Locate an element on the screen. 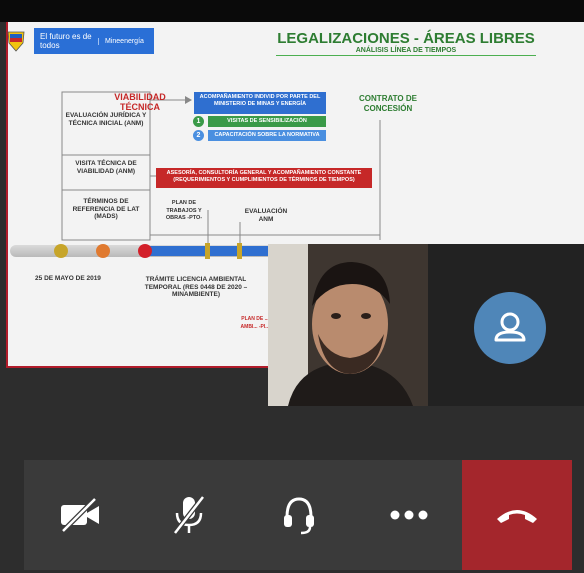  user-avatar is located at coordinates (510, 328).